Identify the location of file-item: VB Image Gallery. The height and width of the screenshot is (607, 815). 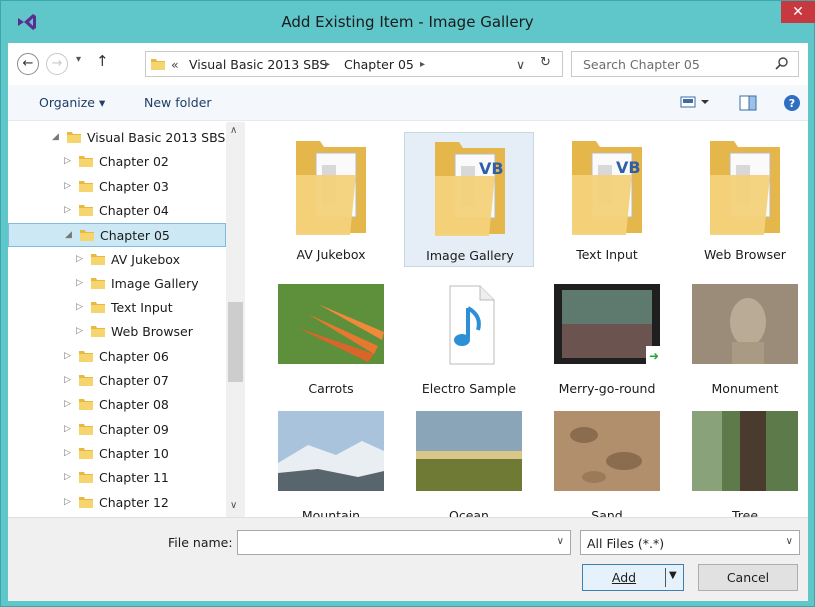
(469, 199).